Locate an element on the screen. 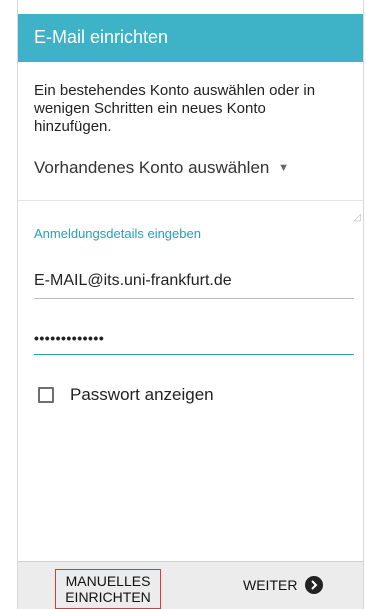  next-label: WEITER is located at coordinates (270, 585).